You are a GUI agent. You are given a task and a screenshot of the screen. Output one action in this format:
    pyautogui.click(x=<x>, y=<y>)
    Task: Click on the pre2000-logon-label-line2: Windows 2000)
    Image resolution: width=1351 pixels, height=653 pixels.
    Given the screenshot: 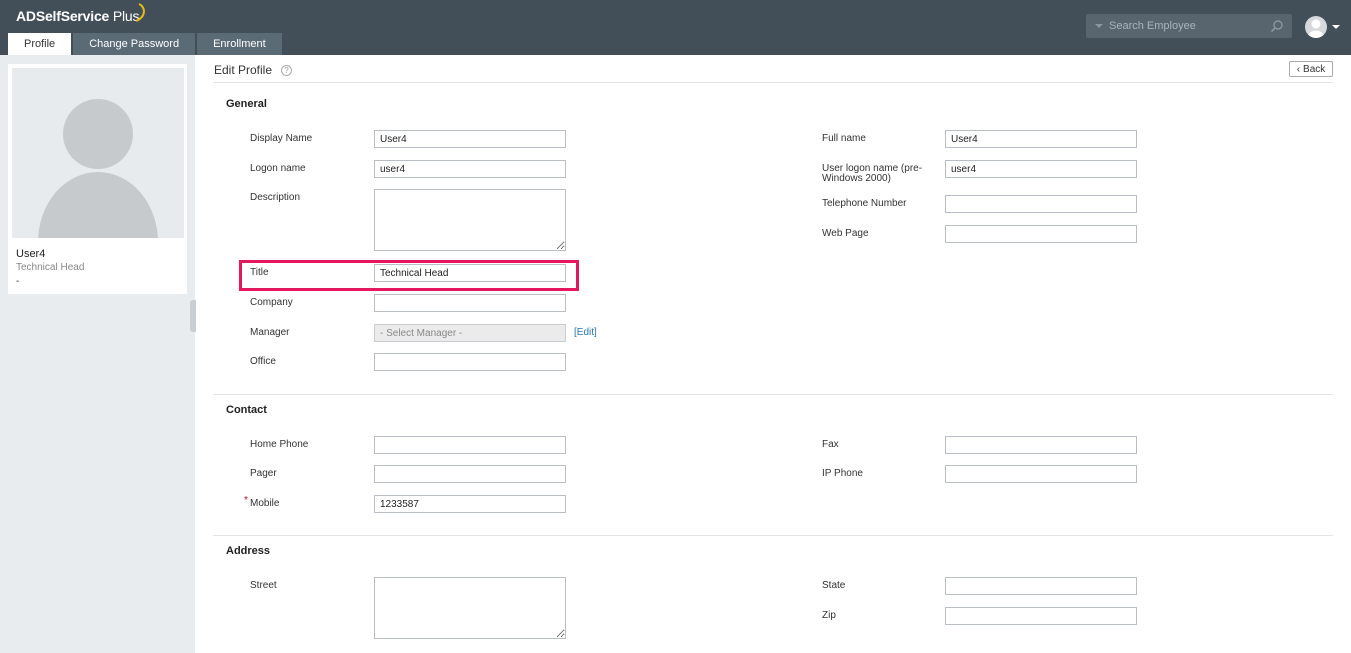 What is the action you would take?
    pyautogui.click(x=856, y=178)
    